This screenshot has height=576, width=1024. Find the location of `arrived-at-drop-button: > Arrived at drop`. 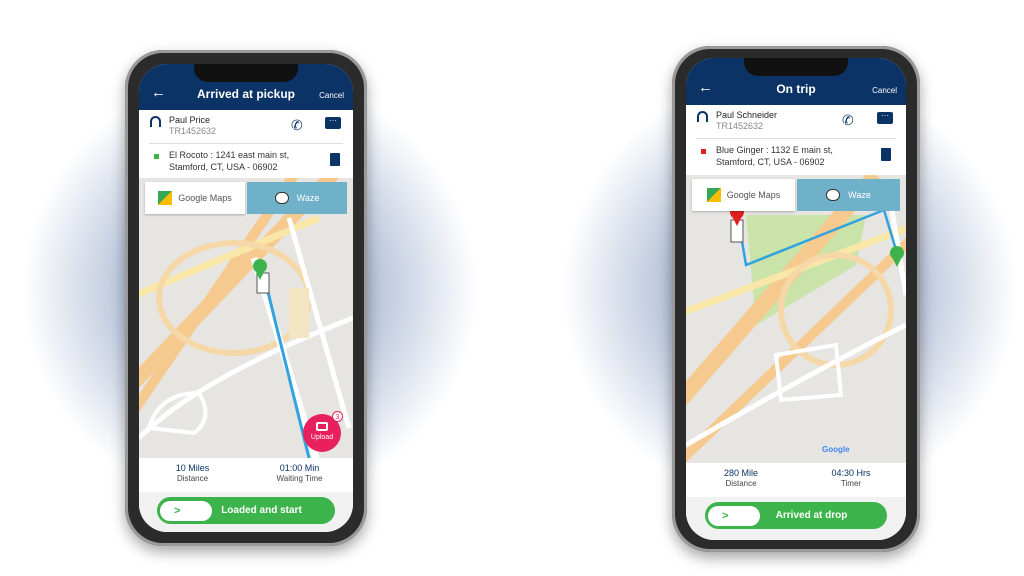

arrived-at-drop-button: > Arrived at drop is located at coordinates (796, 515).